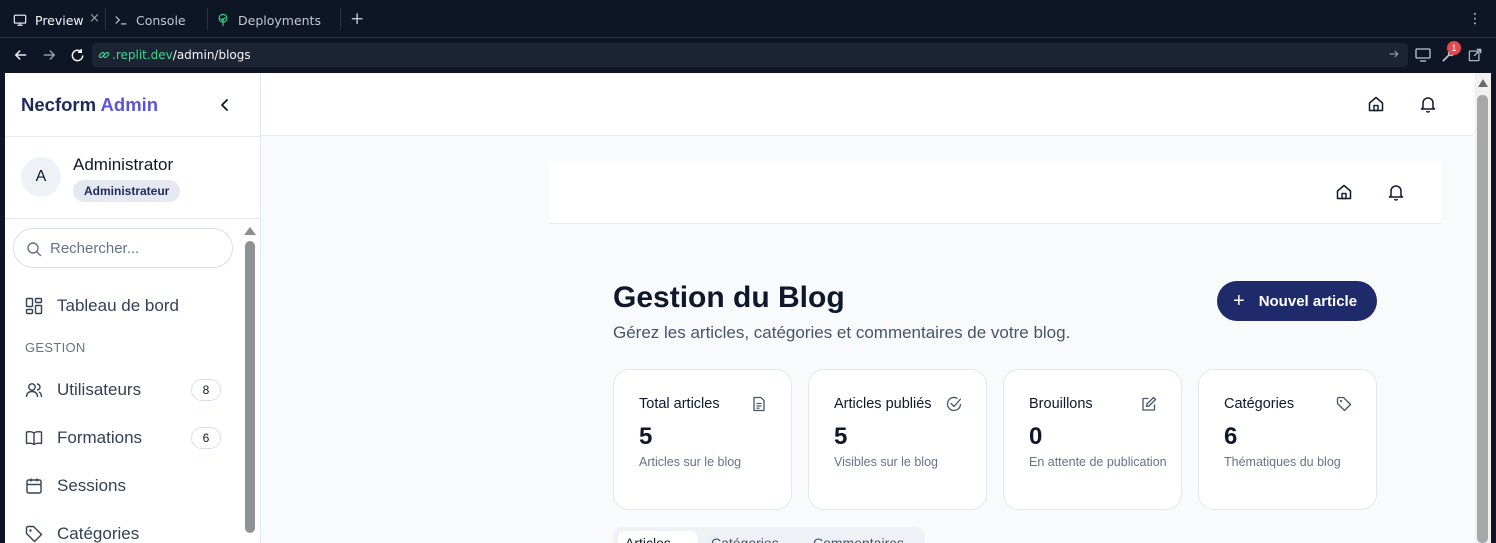 The width and height of the screenshot is (1496, 543). What do you see at coordinates (138, 248) in the screenshot?
I see `search-input` at bounding box center [138, 248].